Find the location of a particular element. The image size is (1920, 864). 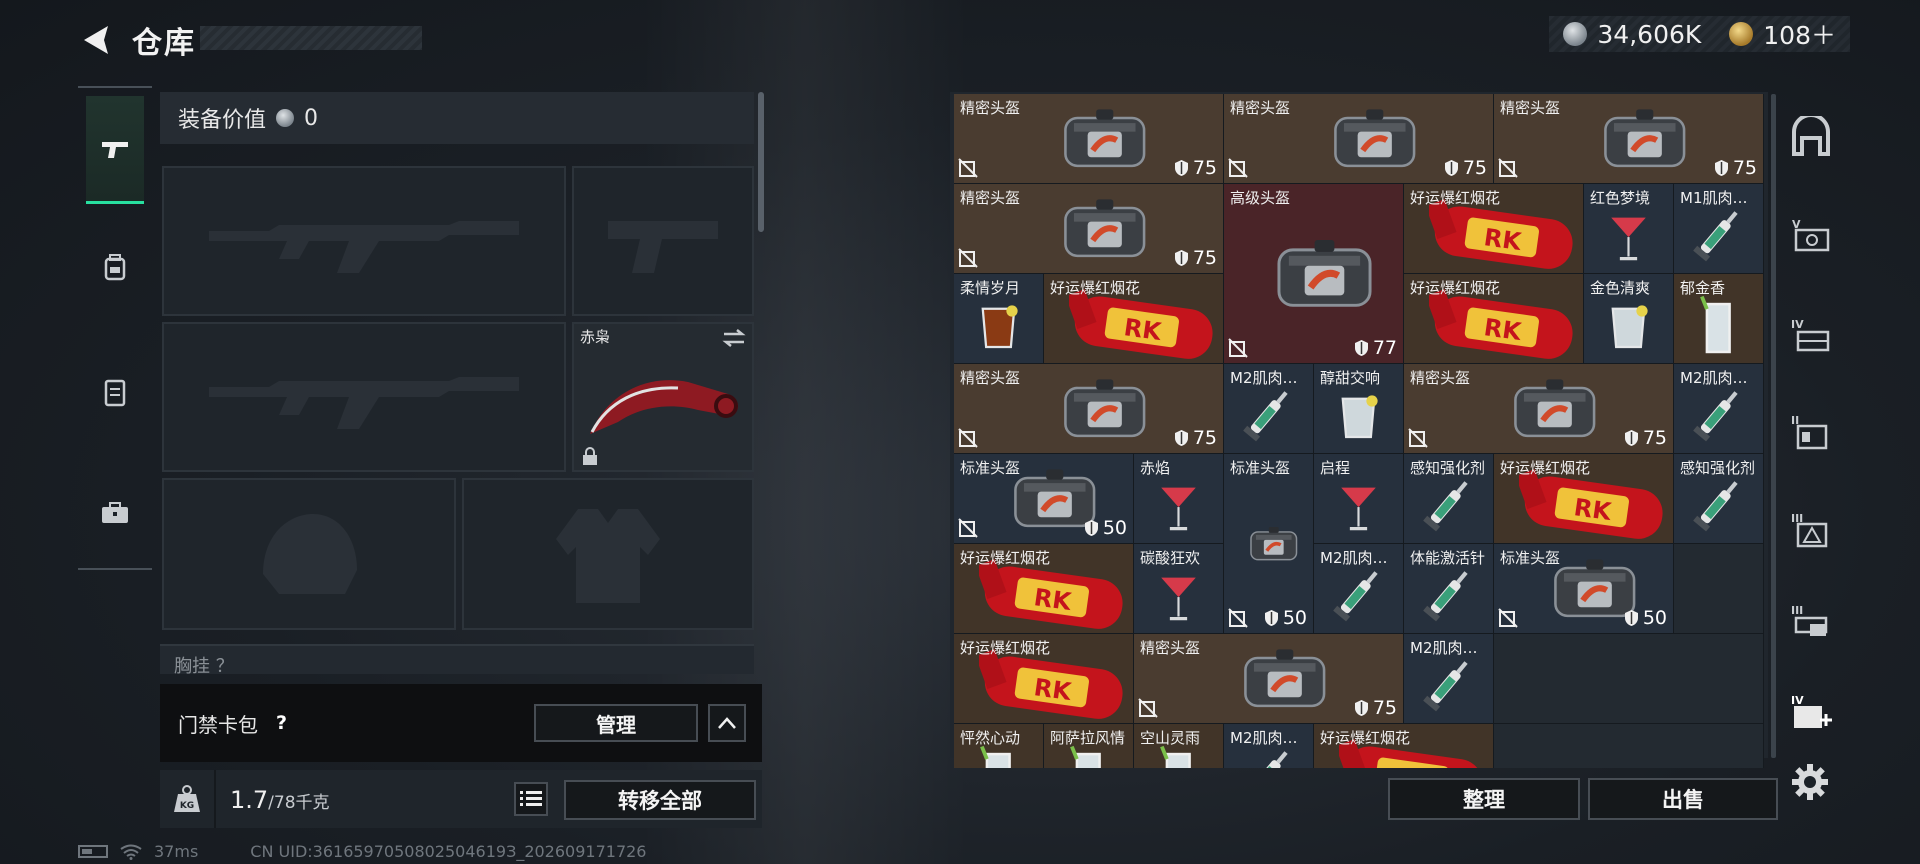

inventory-scrollbar is located at coordinates (1773, 426).